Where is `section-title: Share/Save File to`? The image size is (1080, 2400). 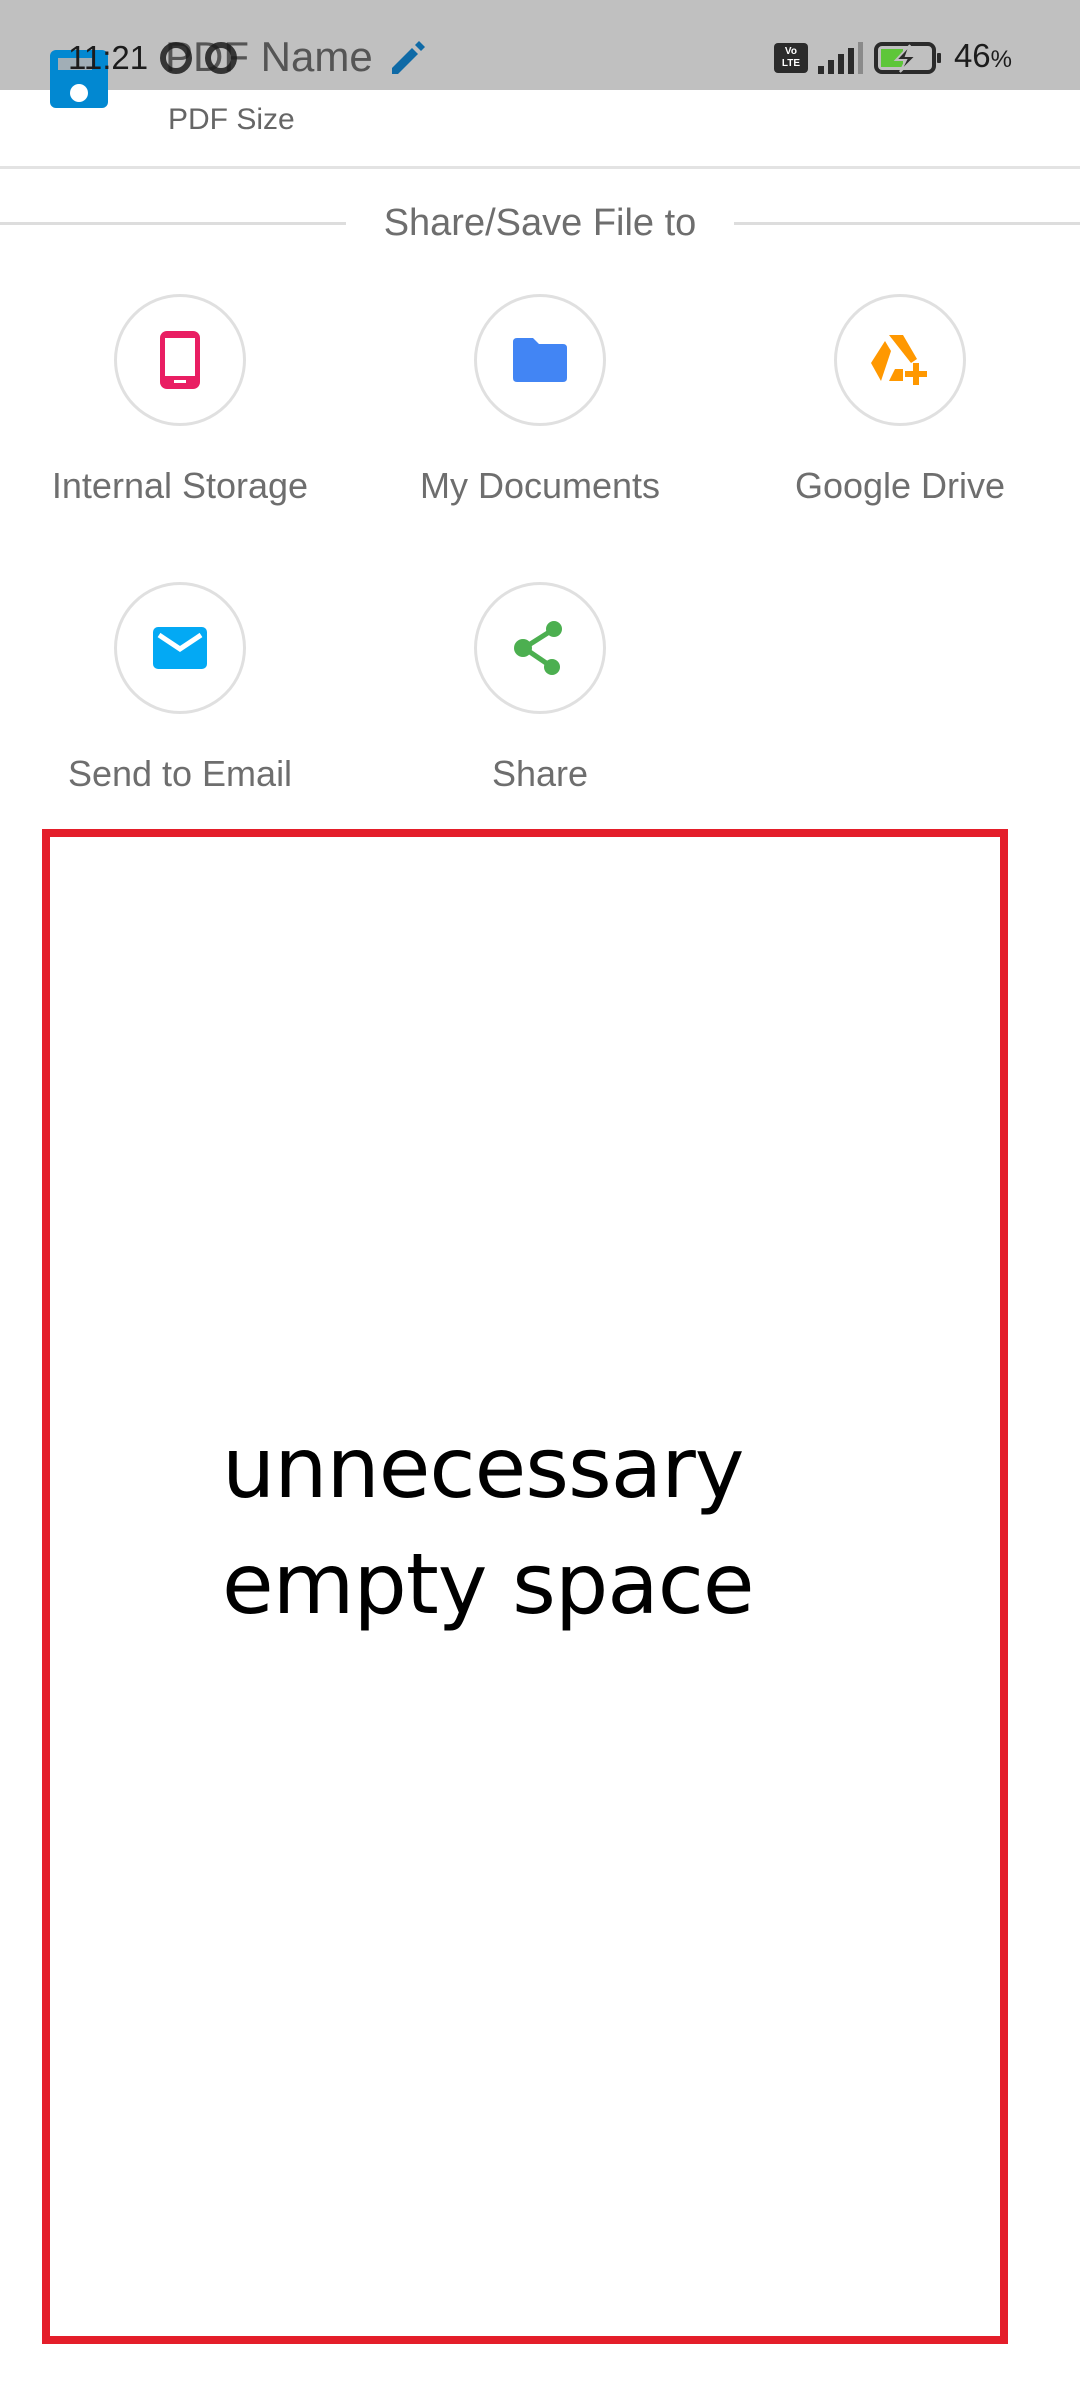 section-title: Share/Save File to is located at coordinates (540, 223).